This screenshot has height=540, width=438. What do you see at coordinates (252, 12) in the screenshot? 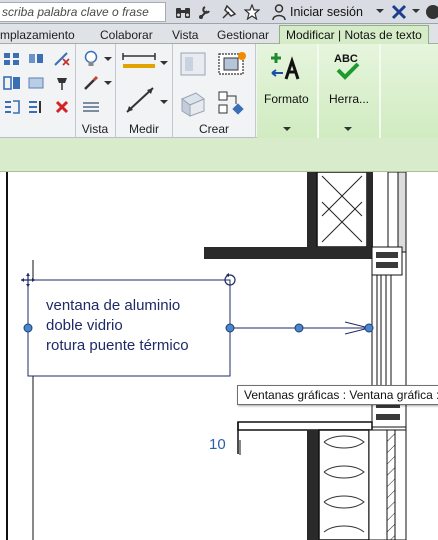
I see `favorites-star-icon` at bounding box center [252, 12].